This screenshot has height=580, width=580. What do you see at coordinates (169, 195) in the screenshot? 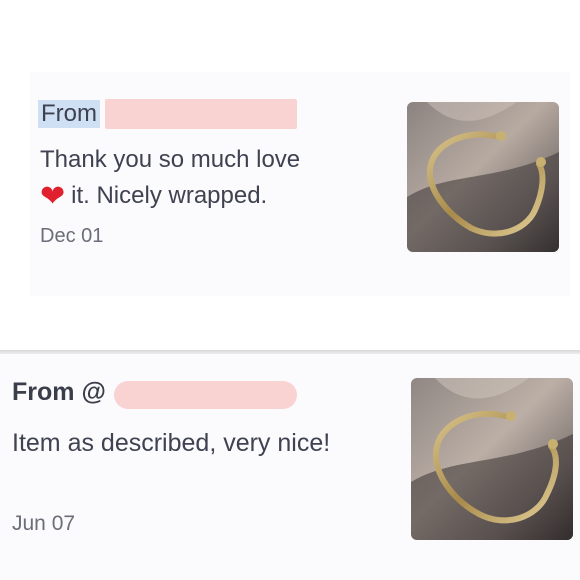
I see `review-text-span: it. Nicely wrapped.` at bounding box center [169, 195].